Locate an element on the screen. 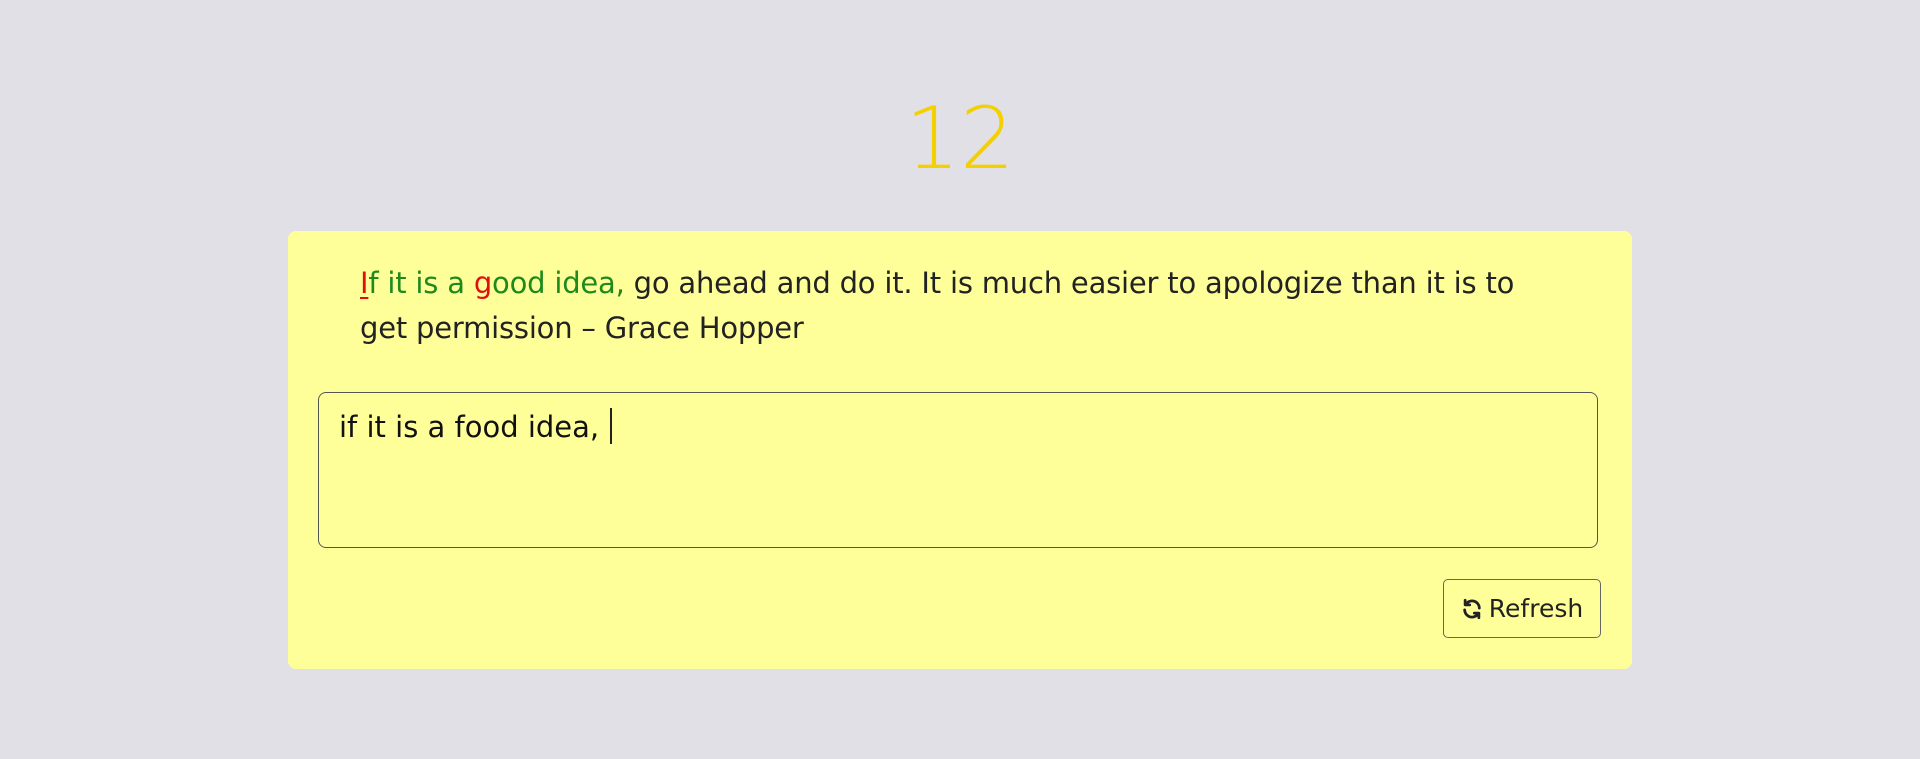  typing-input-value: if it is a food idea, is located at coordinates (475, 427).